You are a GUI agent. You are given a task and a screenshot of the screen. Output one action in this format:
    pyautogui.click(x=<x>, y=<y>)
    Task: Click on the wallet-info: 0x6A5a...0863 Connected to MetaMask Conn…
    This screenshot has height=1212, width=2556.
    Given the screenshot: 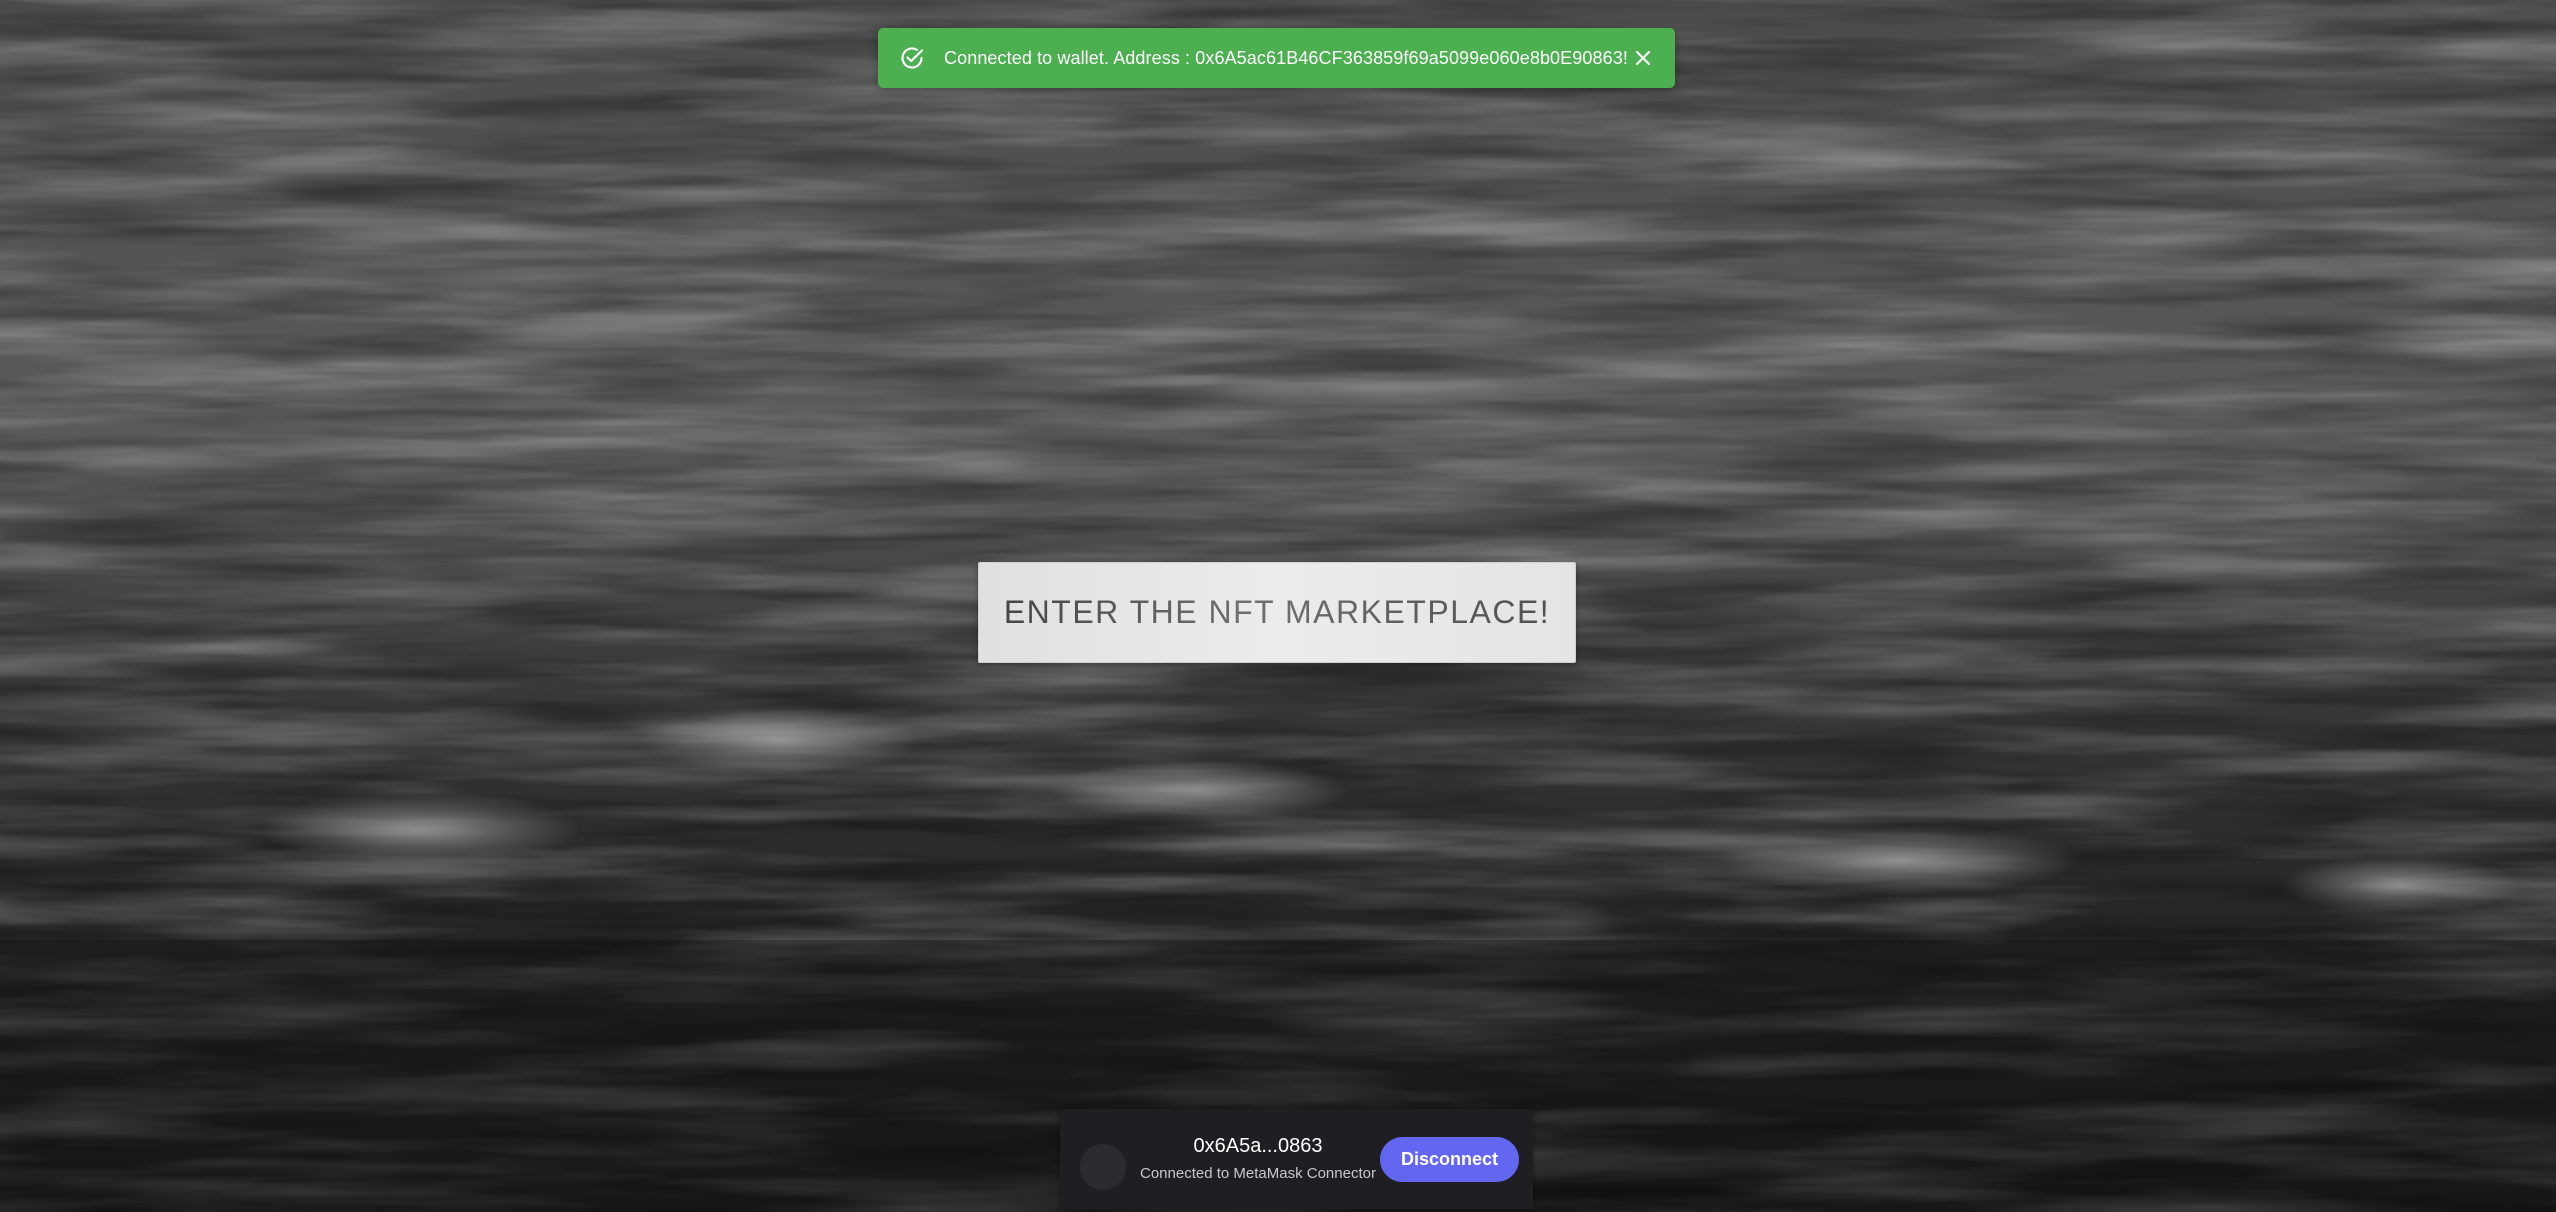 What is the action you would take?
    pyautogui.click(x=1258, y=1159)
    